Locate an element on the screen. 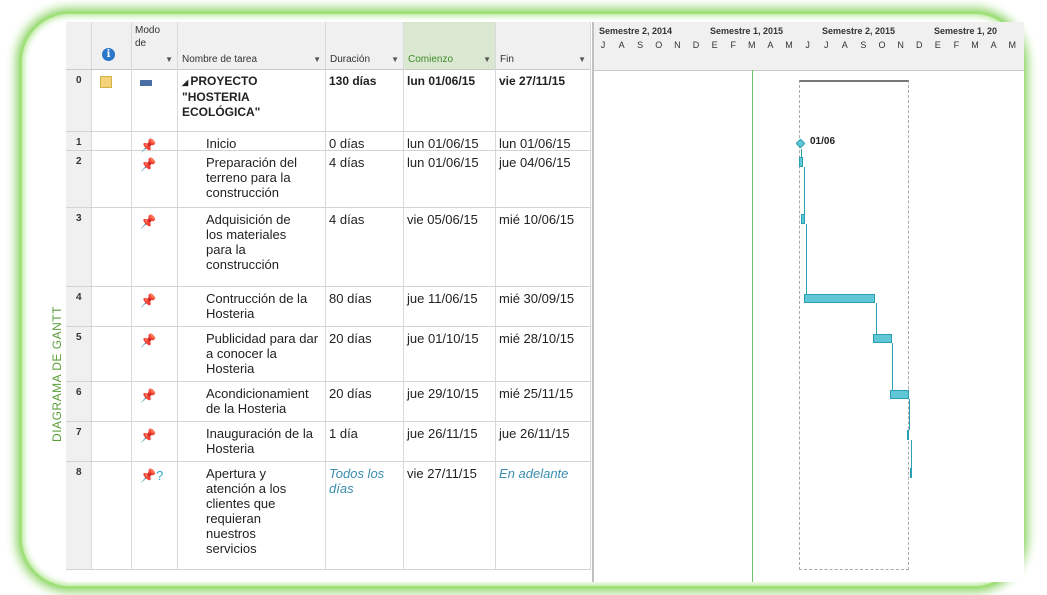  task-finish: En adelante is located at coordinates (534, 473).